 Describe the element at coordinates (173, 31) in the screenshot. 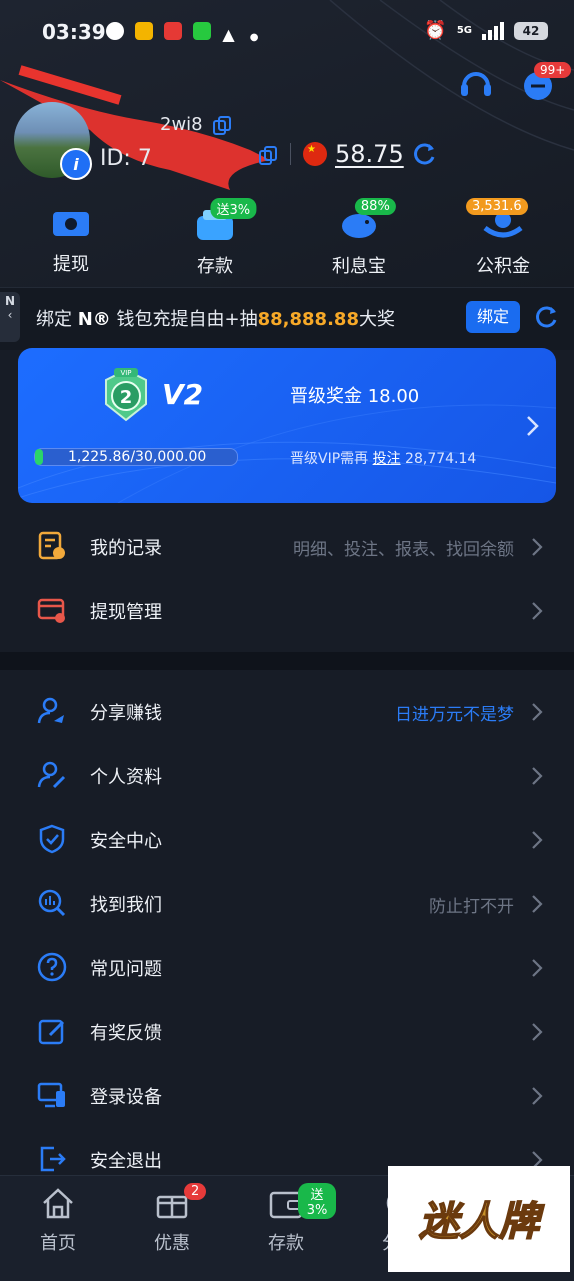

I see `app-icon` at that location.